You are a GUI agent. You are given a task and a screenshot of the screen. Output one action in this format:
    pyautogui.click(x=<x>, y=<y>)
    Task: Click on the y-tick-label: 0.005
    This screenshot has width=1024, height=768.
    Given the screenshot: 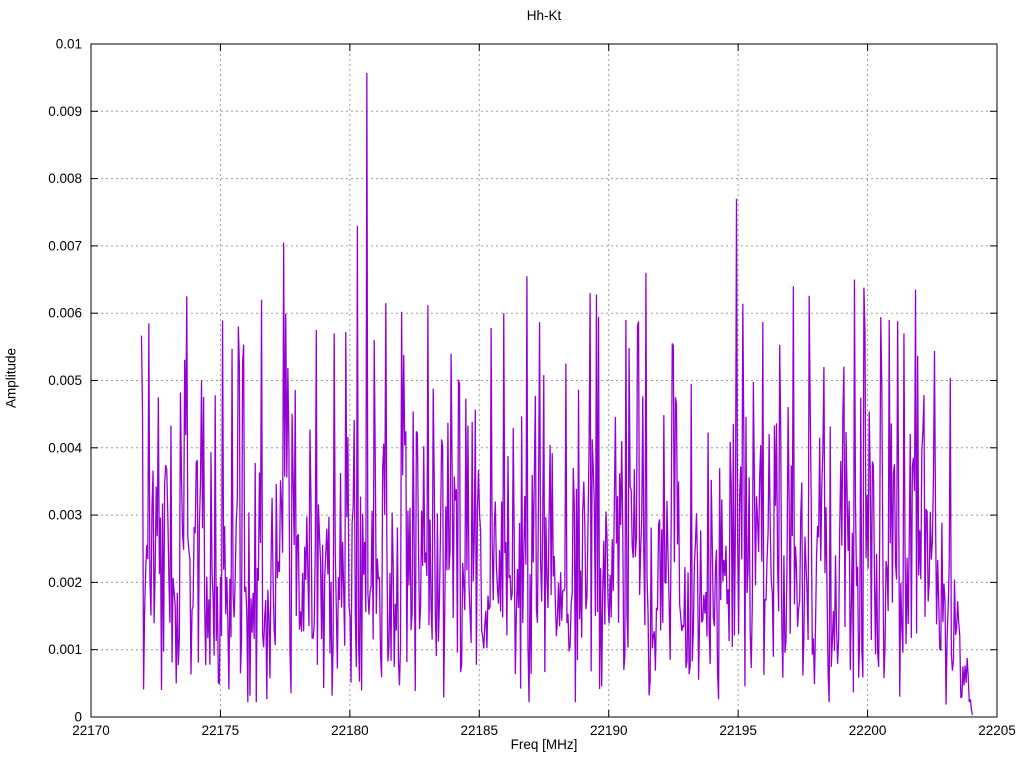 What is the action you would take?
    pyautogui.click(x=65, y=380)
    